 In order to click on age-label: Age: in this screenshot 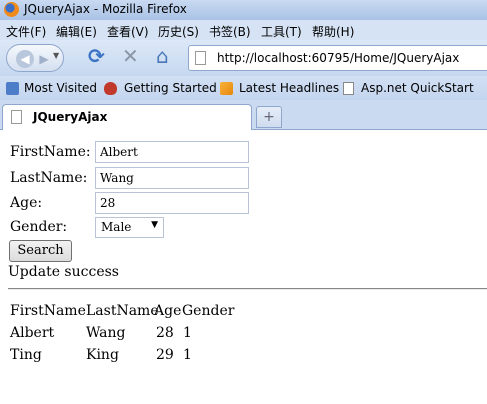, I will do `click(26, 203)`.